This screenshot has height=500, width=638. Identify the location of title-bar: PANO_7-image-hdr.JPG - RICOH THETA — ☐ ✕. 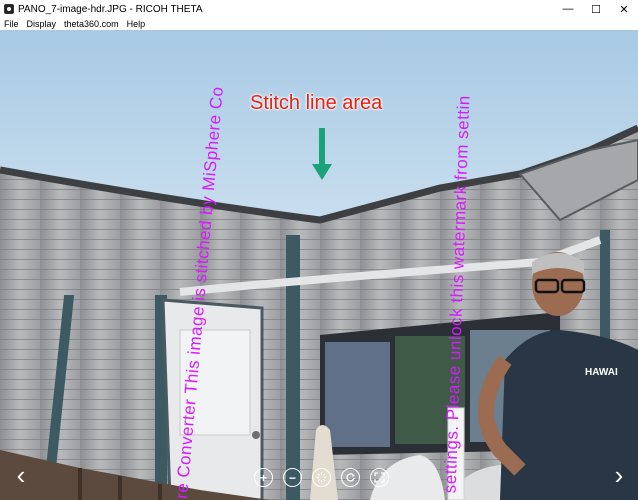
(319, 9).